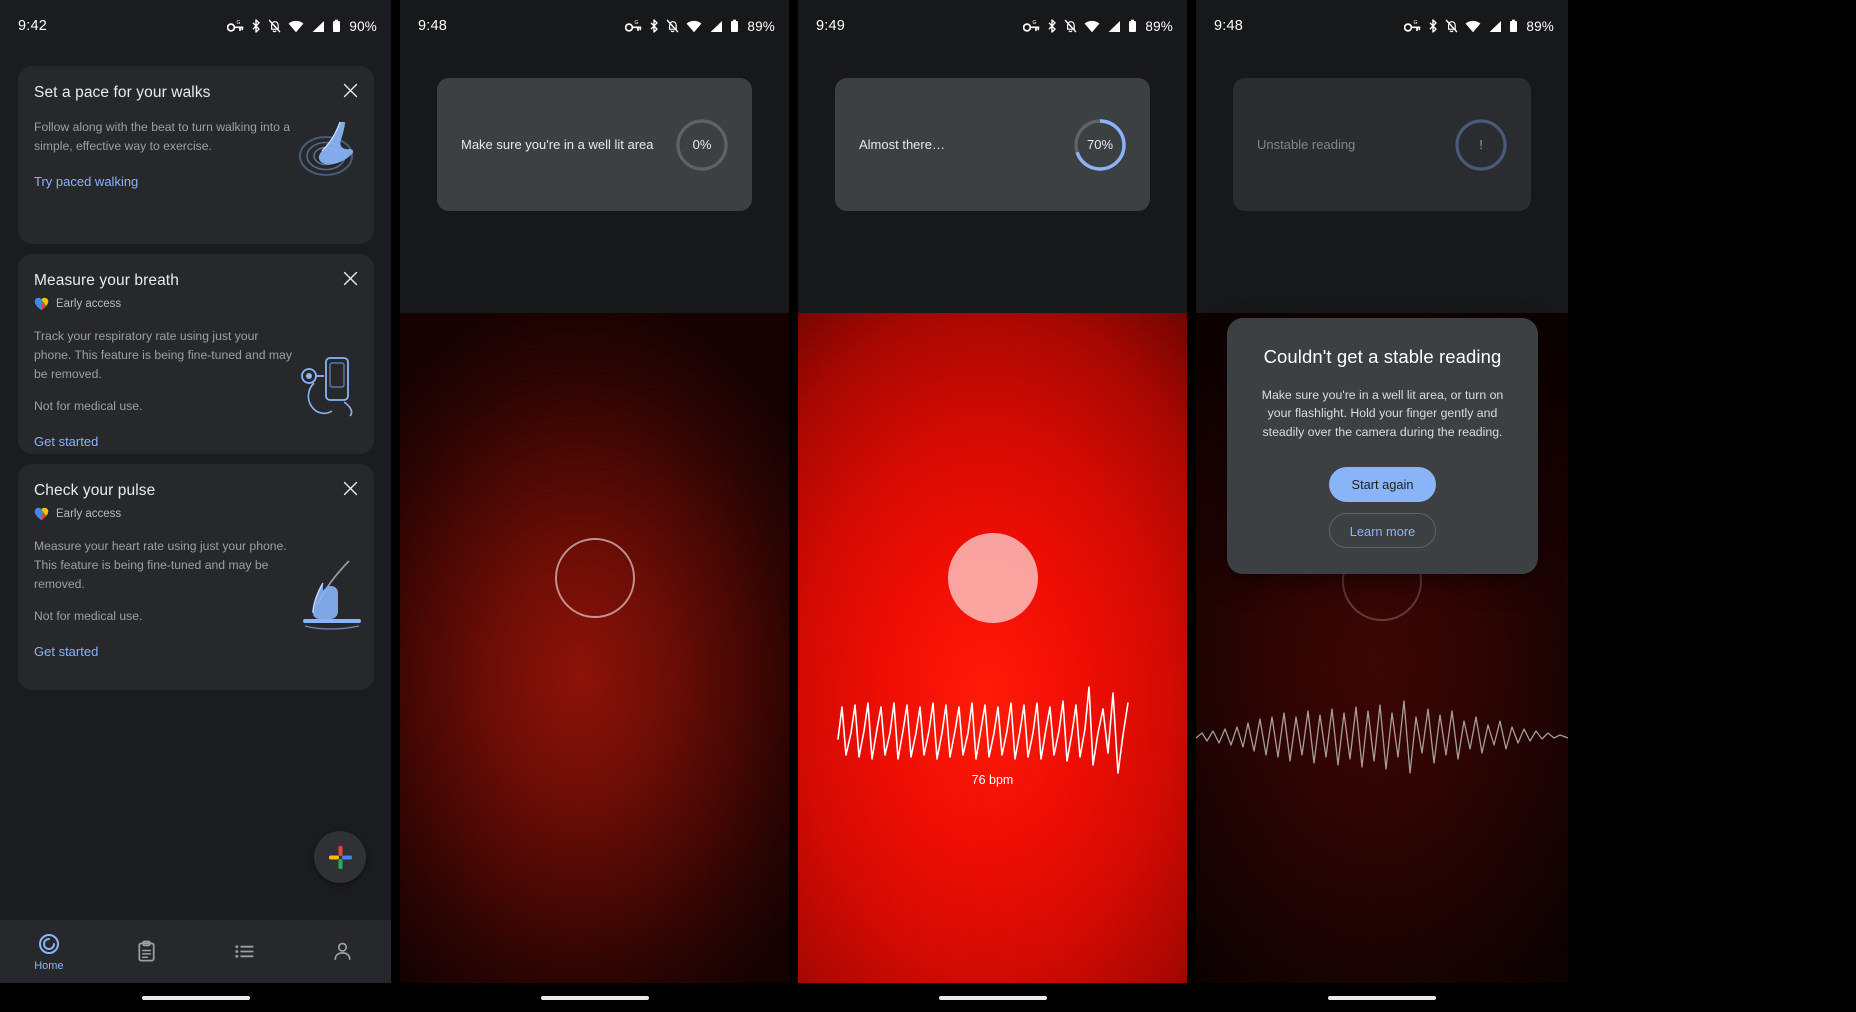  I want to click on dialog-title: Couldn't get a stable reading, so click(1382, 356).